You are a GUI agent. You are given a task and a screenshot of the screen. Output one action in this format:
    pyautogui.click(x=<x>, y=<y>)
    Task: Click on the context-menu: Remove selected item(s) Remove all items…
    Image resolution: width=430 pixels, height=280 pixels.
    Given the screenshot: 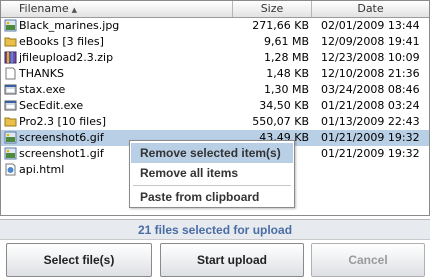 What is the action you would take?
    pyautogui.click(x=212, y=174)
    